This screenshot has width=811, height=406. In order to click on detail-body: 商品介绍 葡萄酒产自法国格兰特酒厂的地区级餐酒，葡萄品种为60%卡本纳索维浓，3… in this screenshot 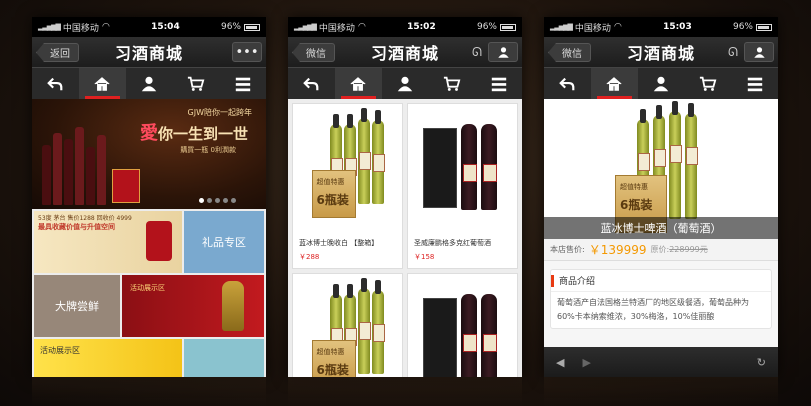, I will do `click(661, 304)`.